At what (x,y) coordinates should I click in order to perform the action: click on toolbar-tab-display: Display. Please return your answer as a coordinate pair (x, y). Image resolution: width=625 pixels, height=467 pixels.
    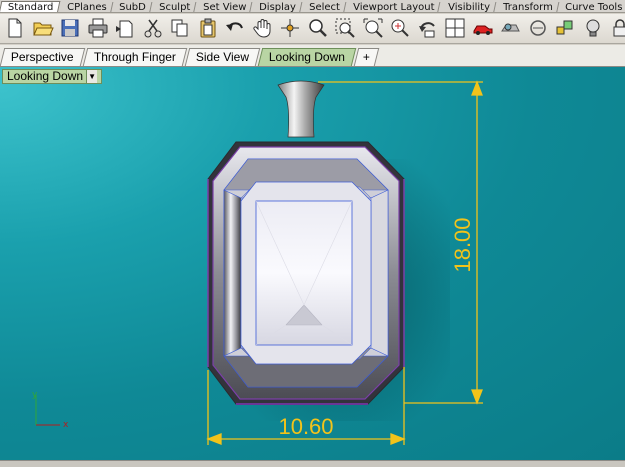
    Looking at the image, I should click on (277, 7).